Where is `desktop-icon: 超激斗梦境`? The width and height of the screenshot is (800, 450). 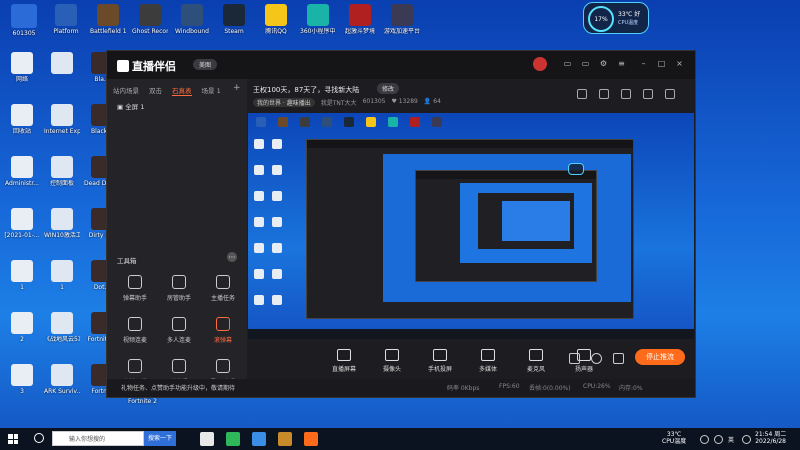 desktop-icon: 超激斗梦境 is located at coordinates (360, 19).